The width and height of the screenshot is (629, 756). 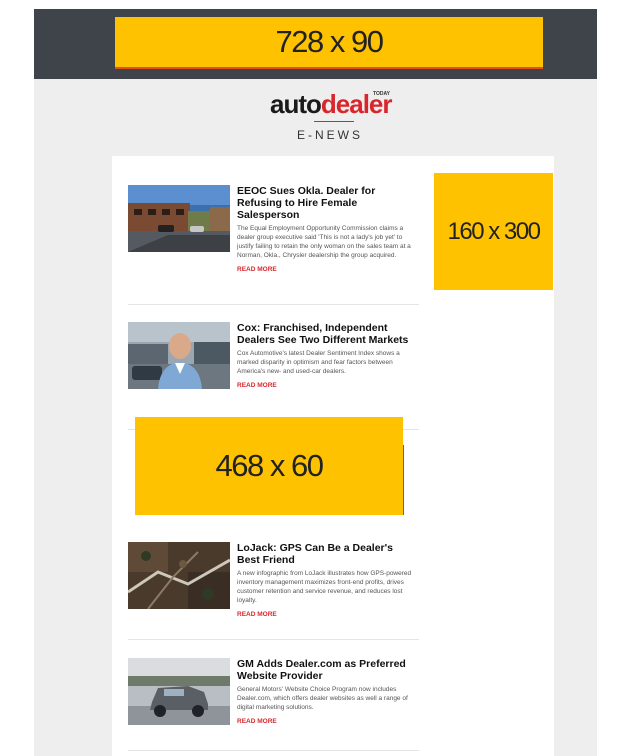 I want to click on leaderboard-ad: 728 x 90, so click(x=329, y=43).